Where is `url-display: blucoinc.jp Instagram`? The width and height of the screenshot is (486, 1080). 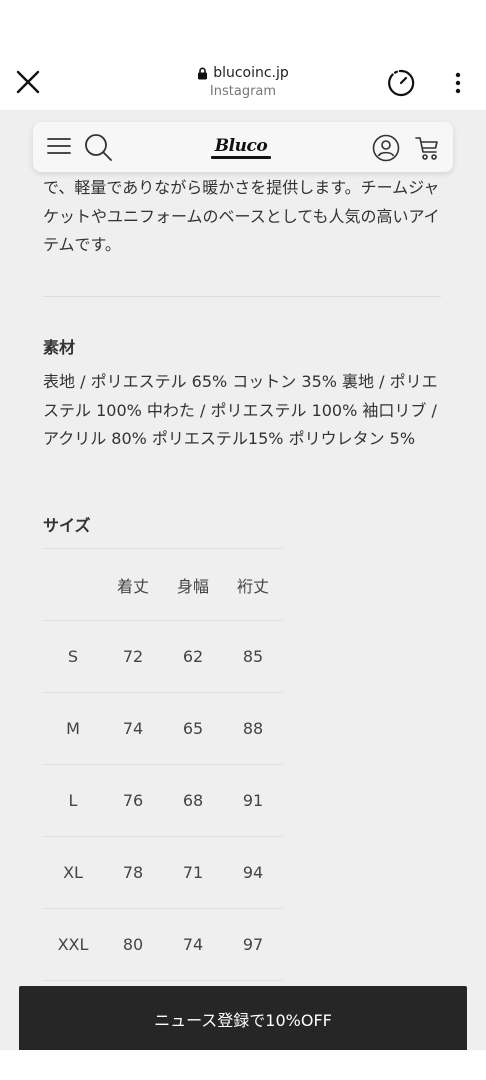
url-display: blucoinc.jp Instagram is located at coordinates (243, 82).